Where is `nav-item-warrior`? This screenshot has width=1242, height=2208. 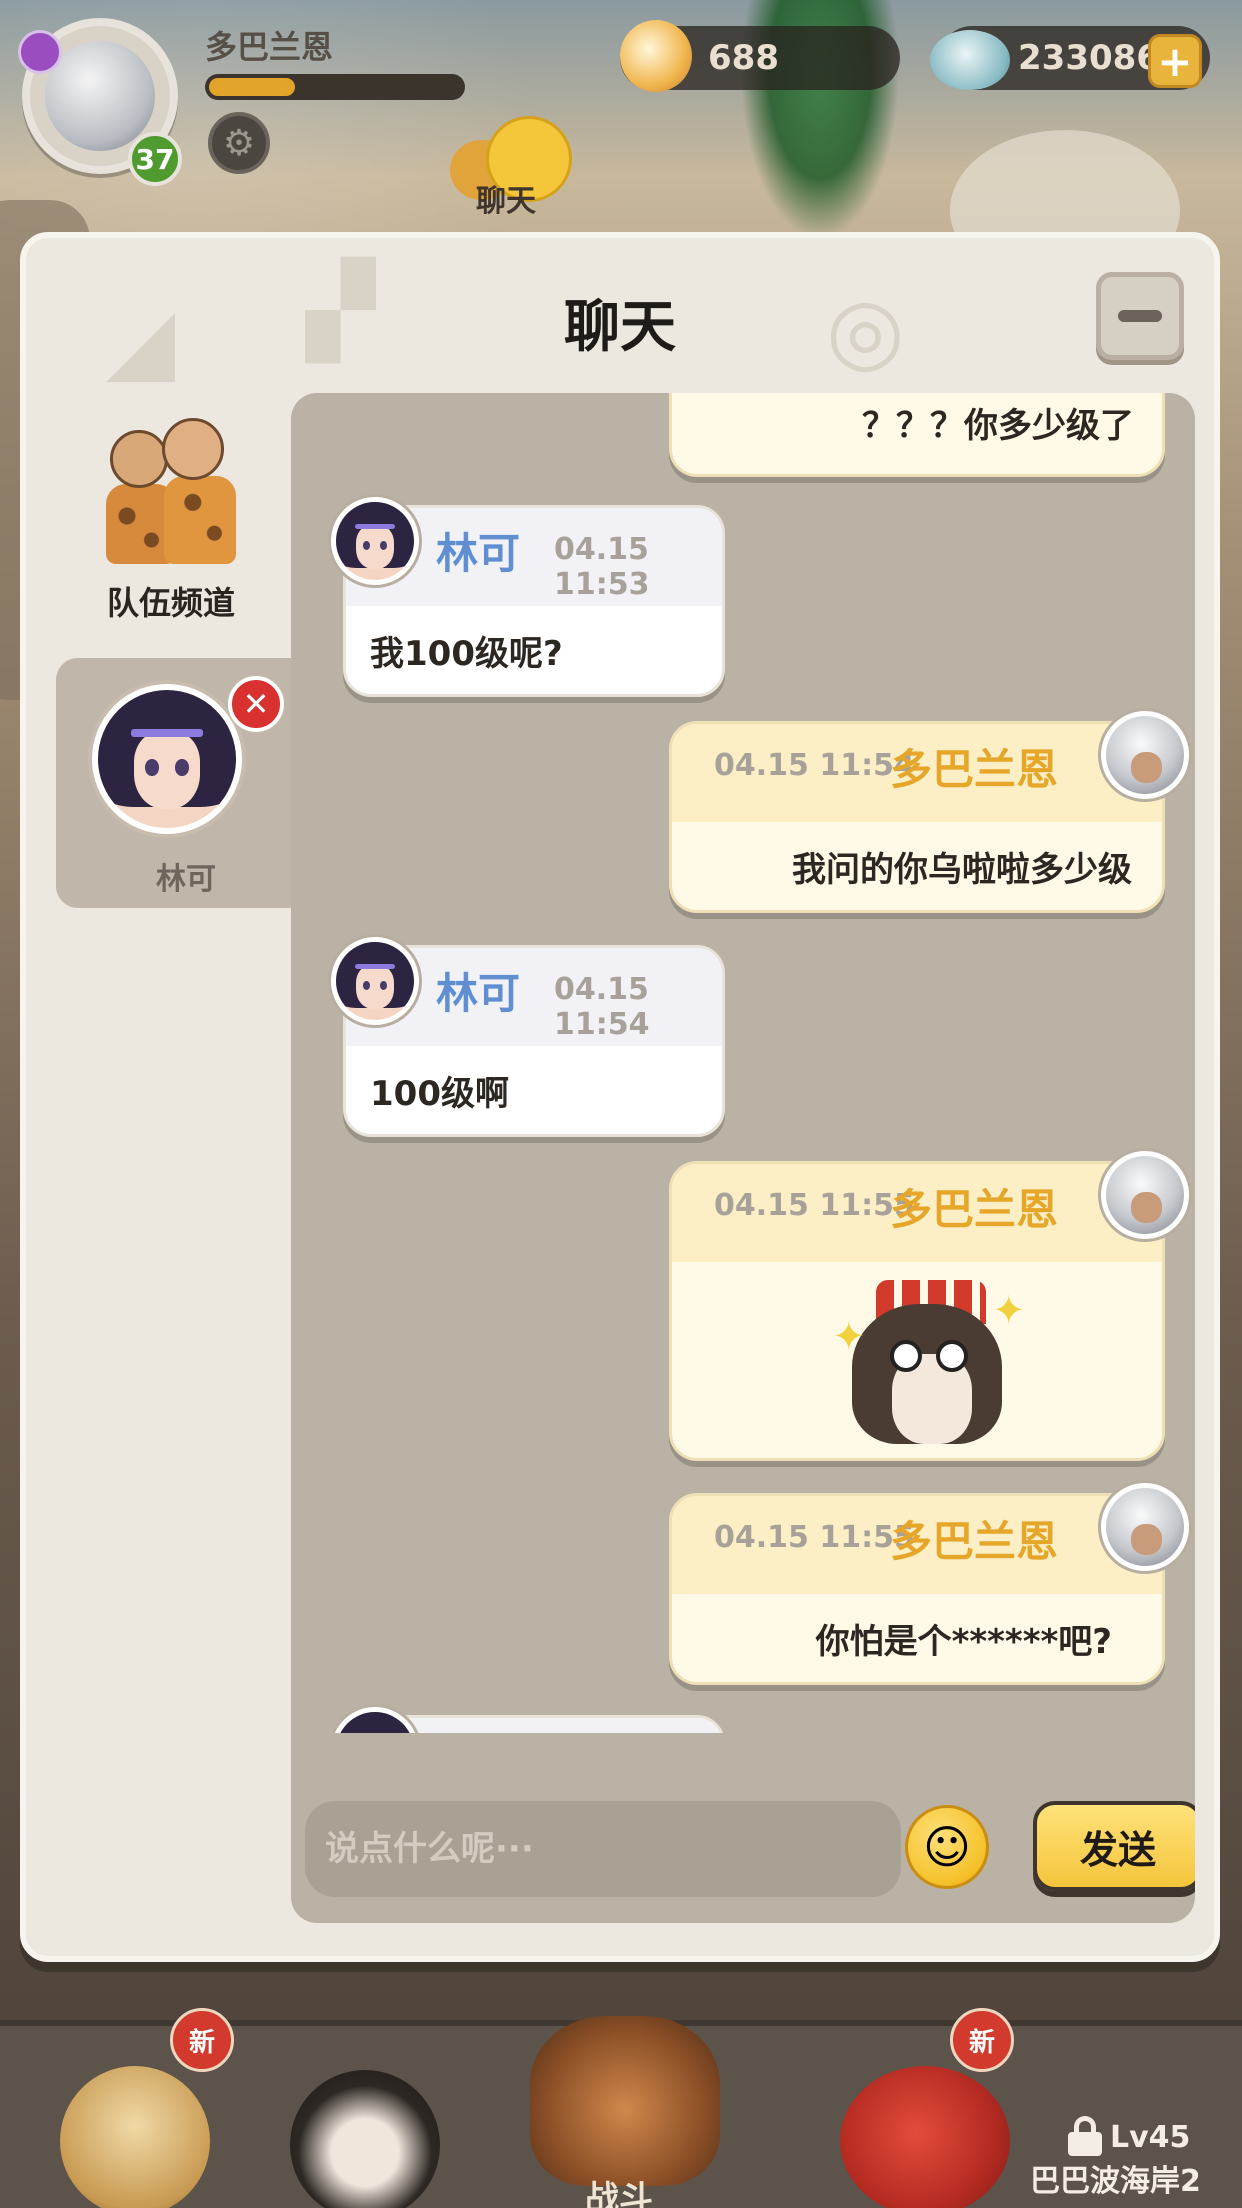
nav-item-warrior is located at coordinates (375, 2117).